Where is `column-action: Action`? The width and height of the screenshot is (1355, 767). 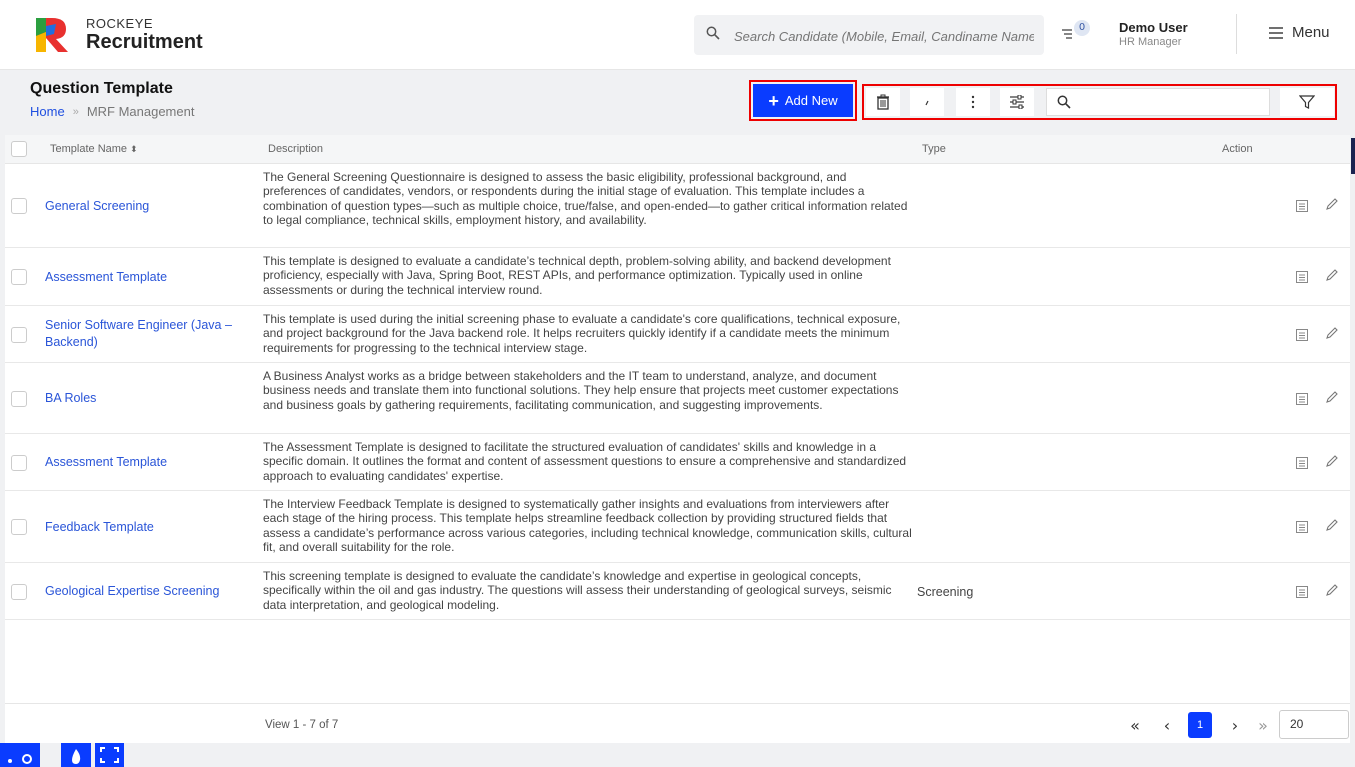
column-action: Action is located at coordinates (1237, 149).